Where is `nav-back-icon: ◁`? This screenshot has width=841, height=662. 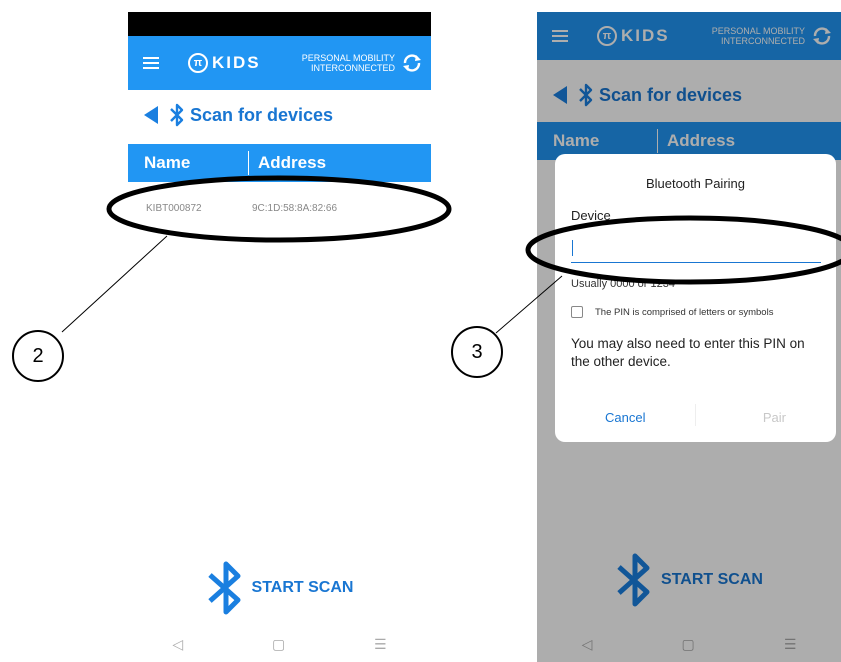
nav-back-icon: ◁ is located at coordinates (177, 644).